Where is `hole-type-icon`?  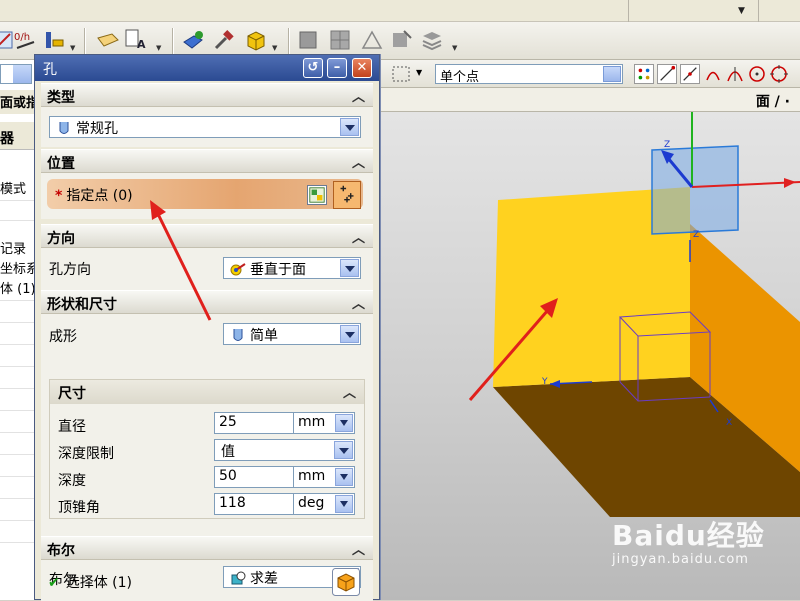
hole-type-icon is located at coordinates (64, 128).